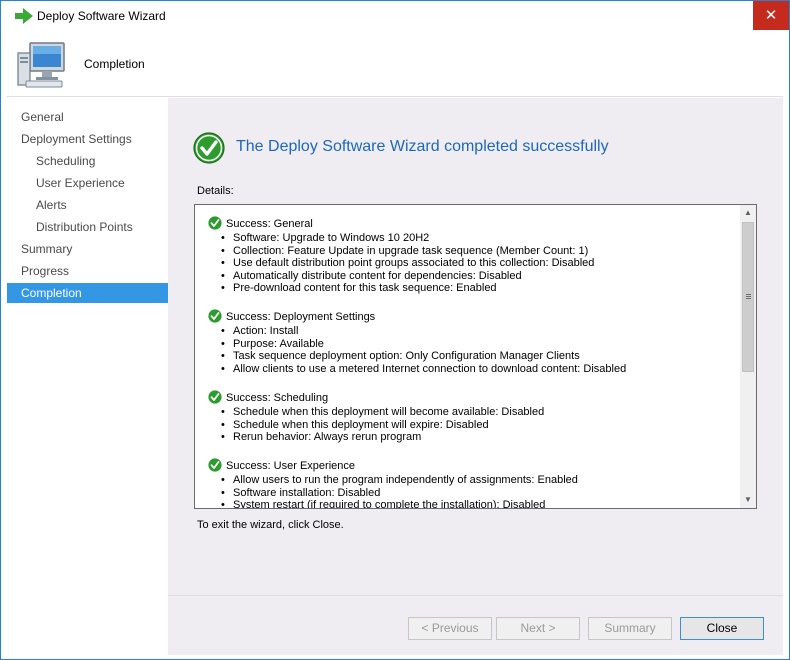  Describe the element at coordinates (41, 65) in the screenshot. I see `computer-icon` at that location.